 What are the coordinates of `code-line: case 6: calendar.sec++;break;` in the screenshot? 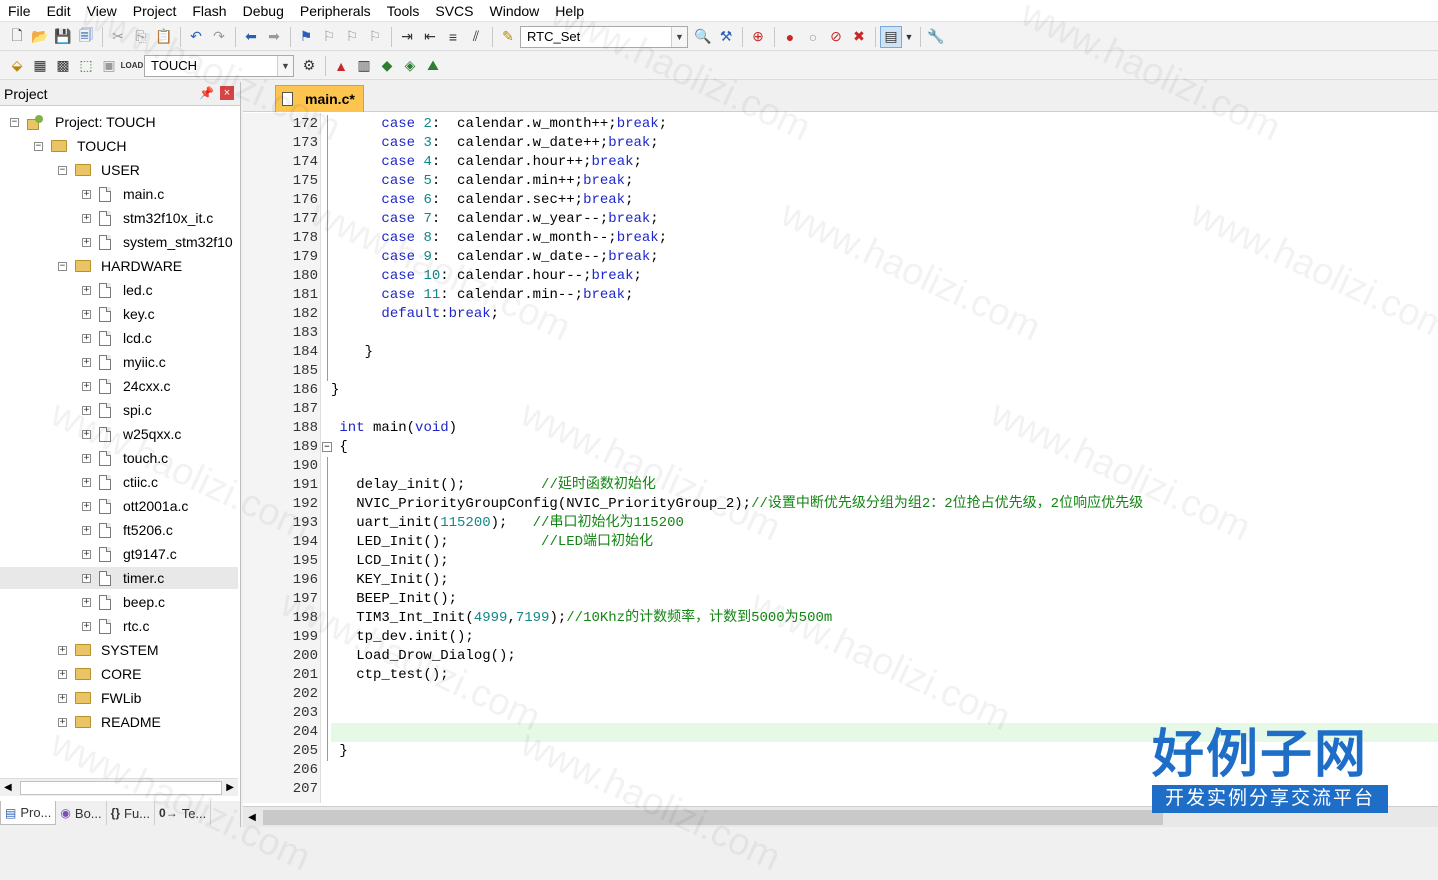 It's located at (884, 200).